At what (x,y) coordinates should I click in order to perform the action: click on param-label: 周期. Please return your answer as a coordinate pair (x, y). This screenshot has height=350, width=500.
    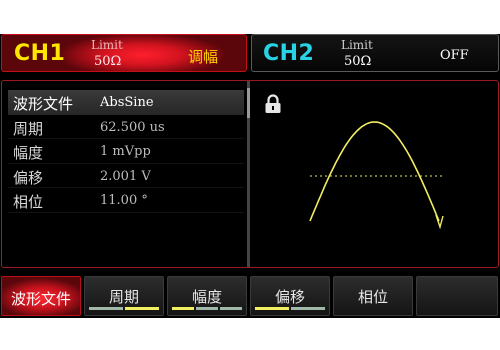
    Looking at the image, I should click on (28, 128).